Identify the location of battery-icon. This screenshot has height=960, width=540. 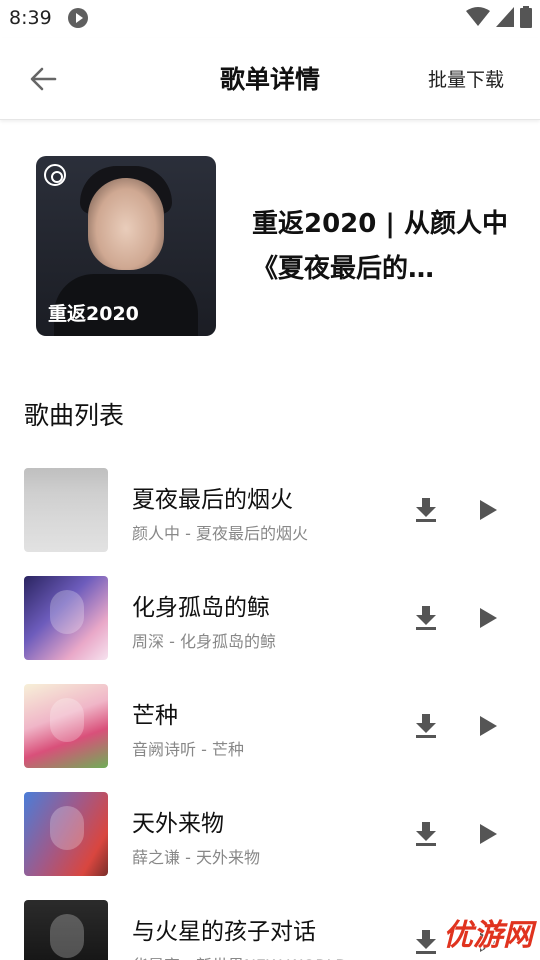
(526, 17).